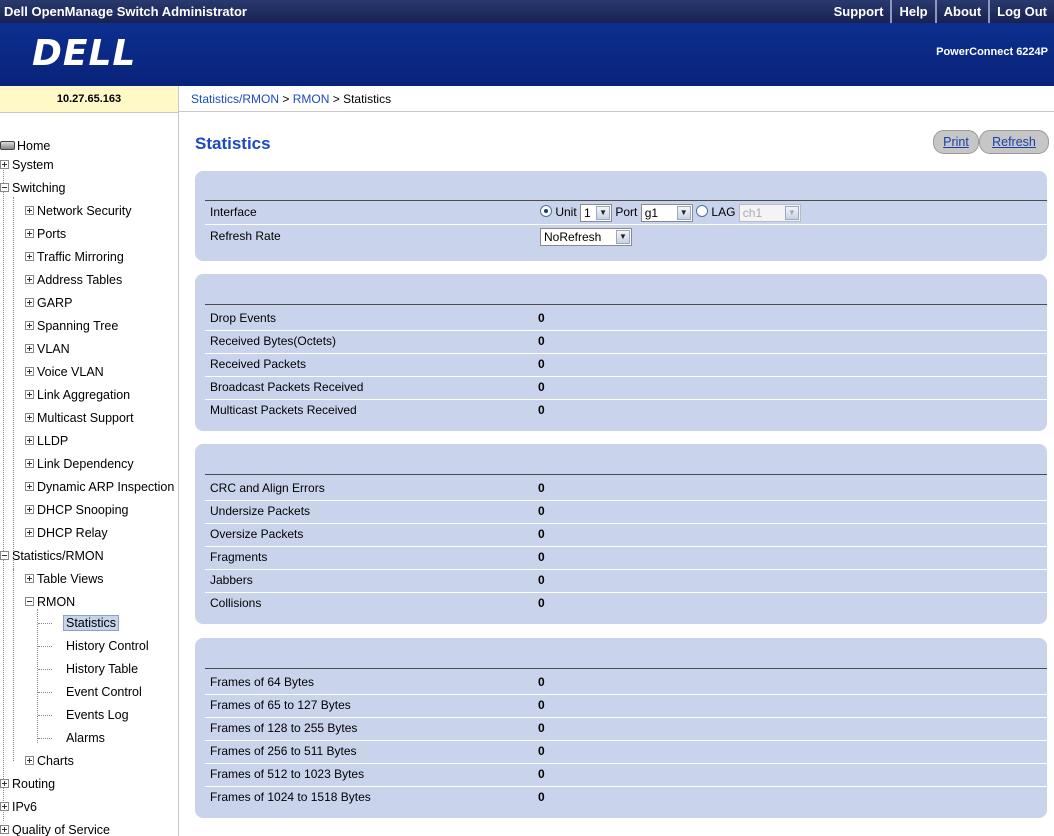 Image resolution: width=1054 pixels, height=836 pixels. Describe the element at coordinates (107, 646) in the screenshot. I see `sidebar-item-history-control: History Control` at that location.